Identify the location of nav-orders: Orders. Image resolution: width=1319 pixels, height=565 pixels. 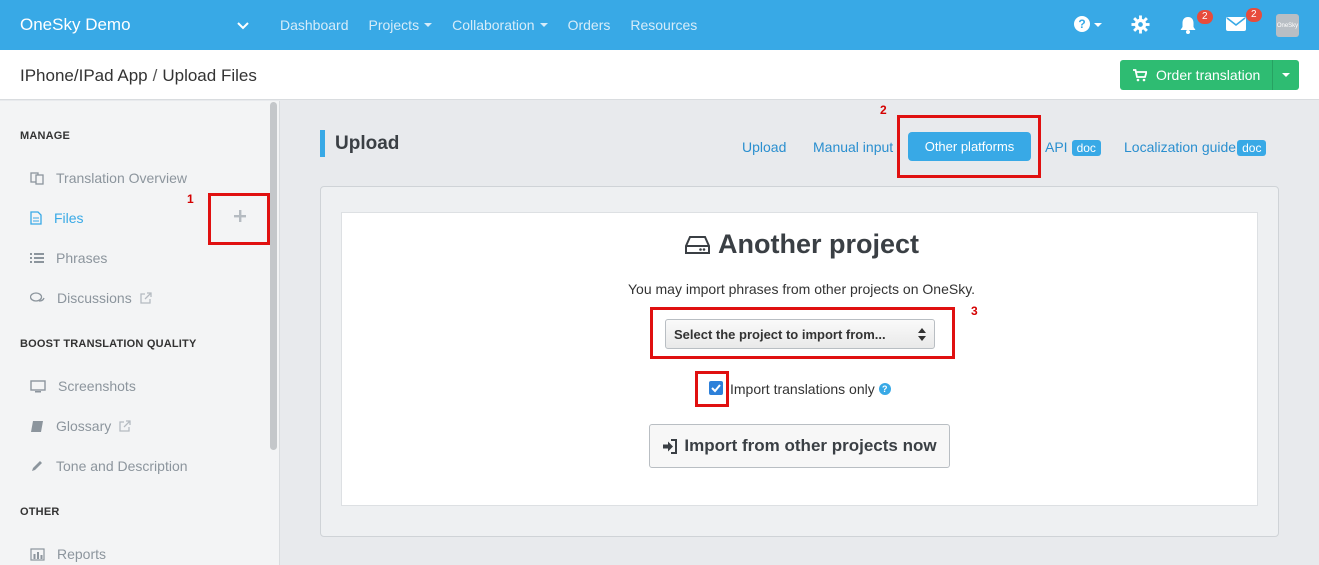
(589, 25).